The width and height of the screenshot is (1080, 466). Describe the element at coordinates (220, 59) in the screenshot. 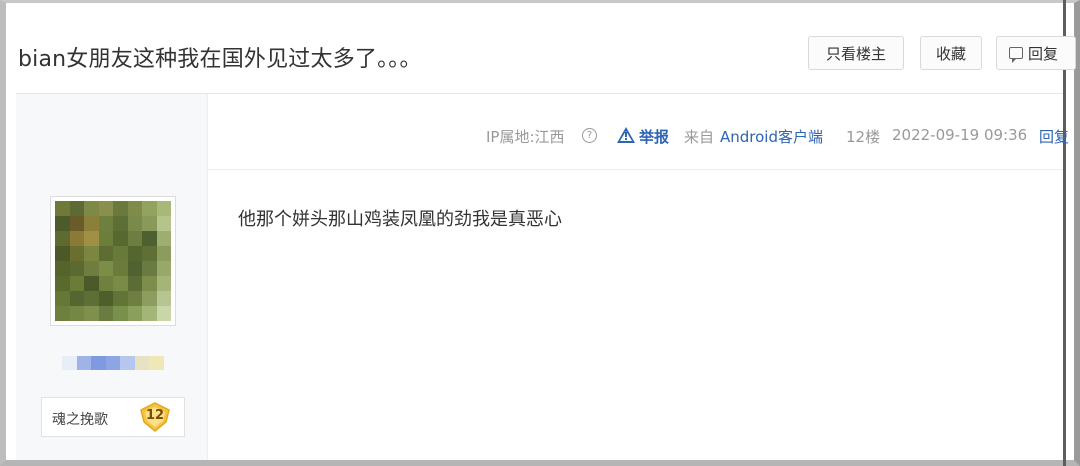

I see `thread-title: bian女朋友这种我在国外见过太多了。。。` at that location.